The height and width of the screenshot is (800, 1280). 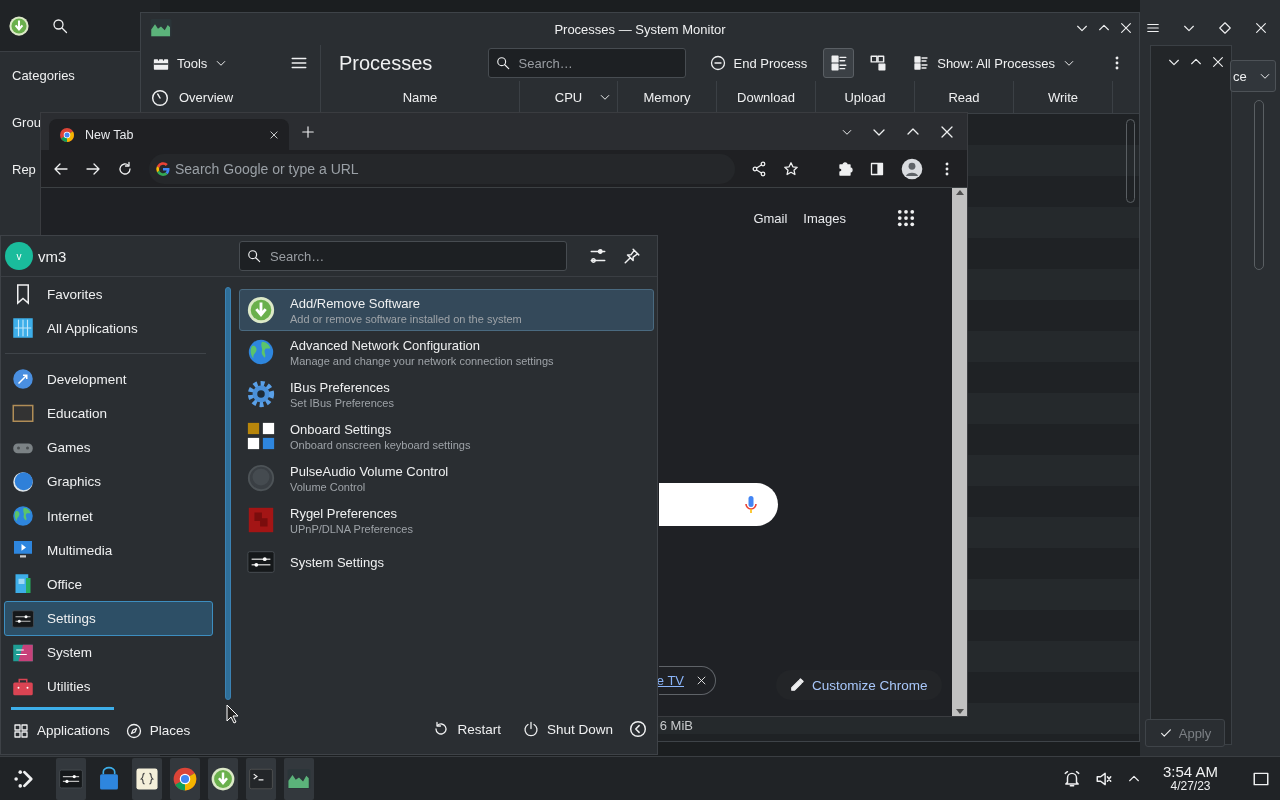 I want to click on compass-icon, so click(x=133, y=730).